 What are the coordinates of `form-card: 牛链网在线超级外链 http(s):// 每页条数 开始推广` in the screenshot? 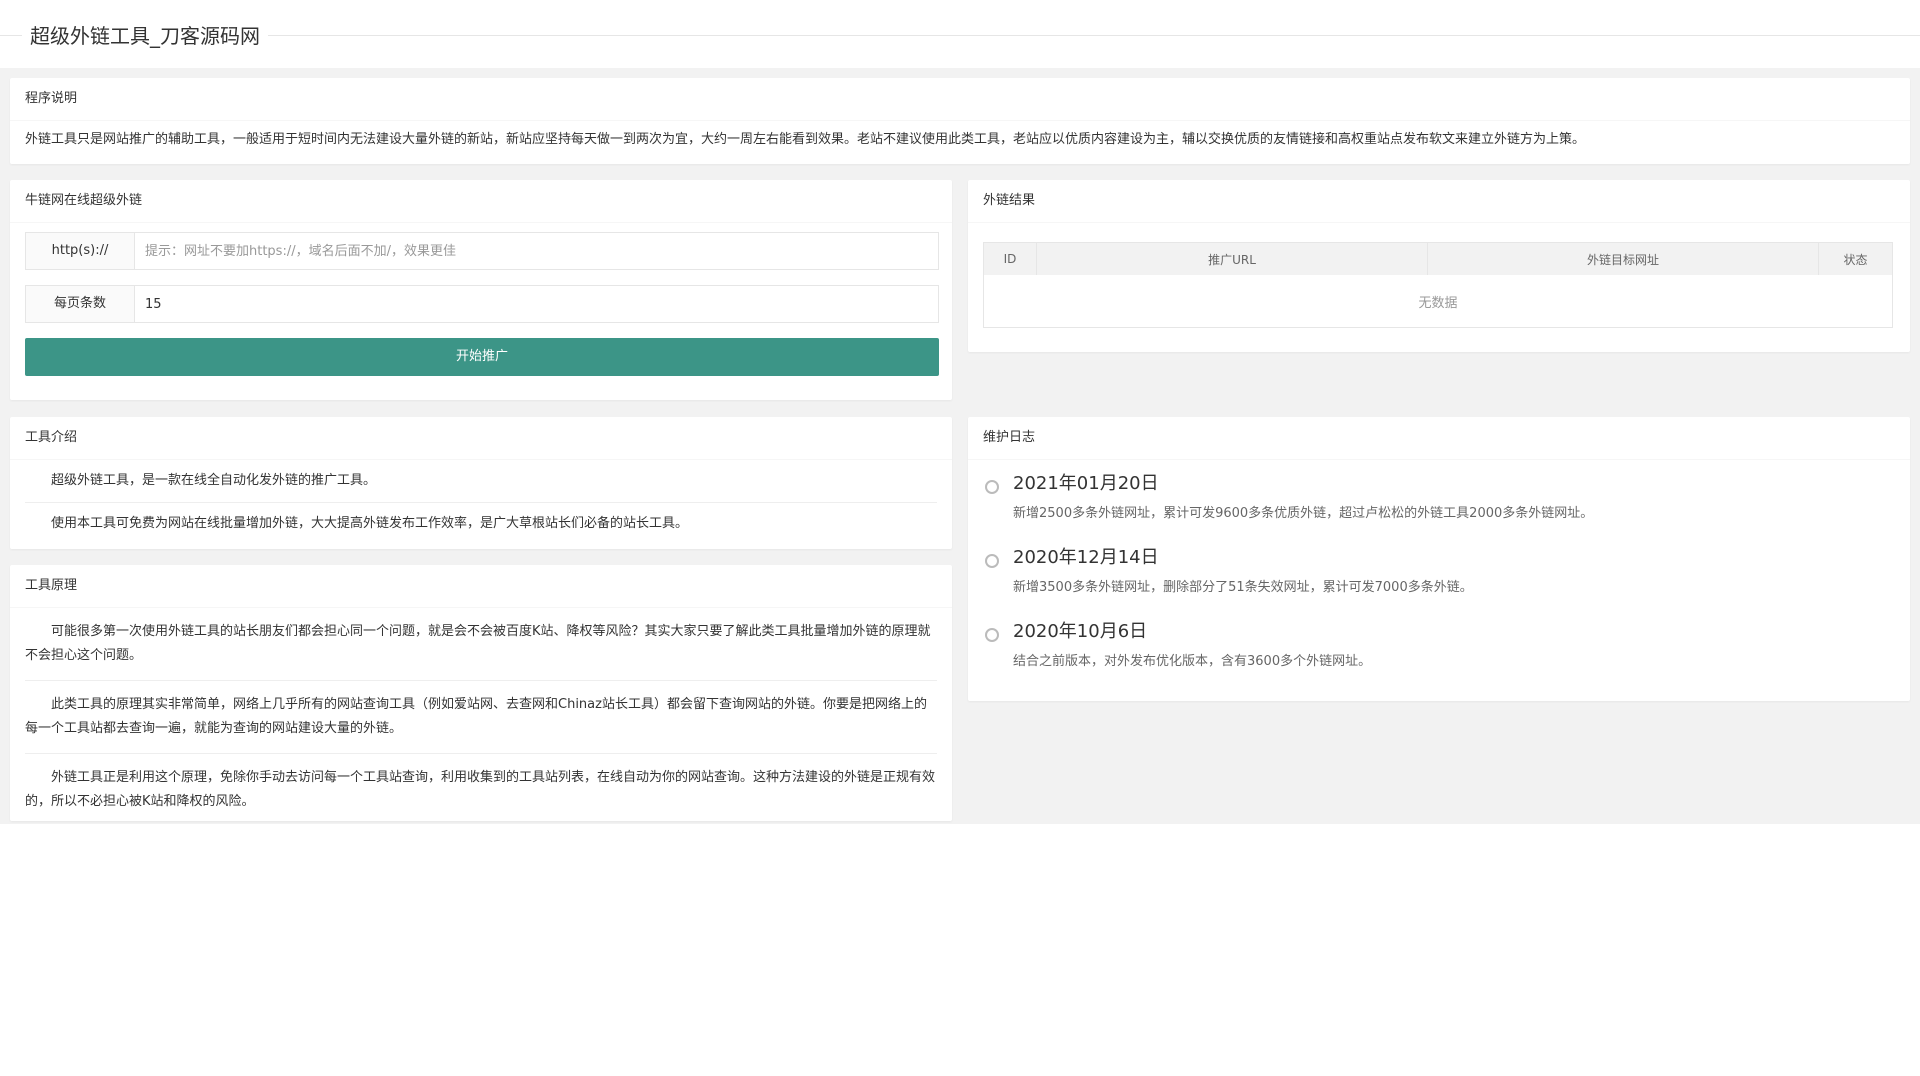 It's located at (481, 290).